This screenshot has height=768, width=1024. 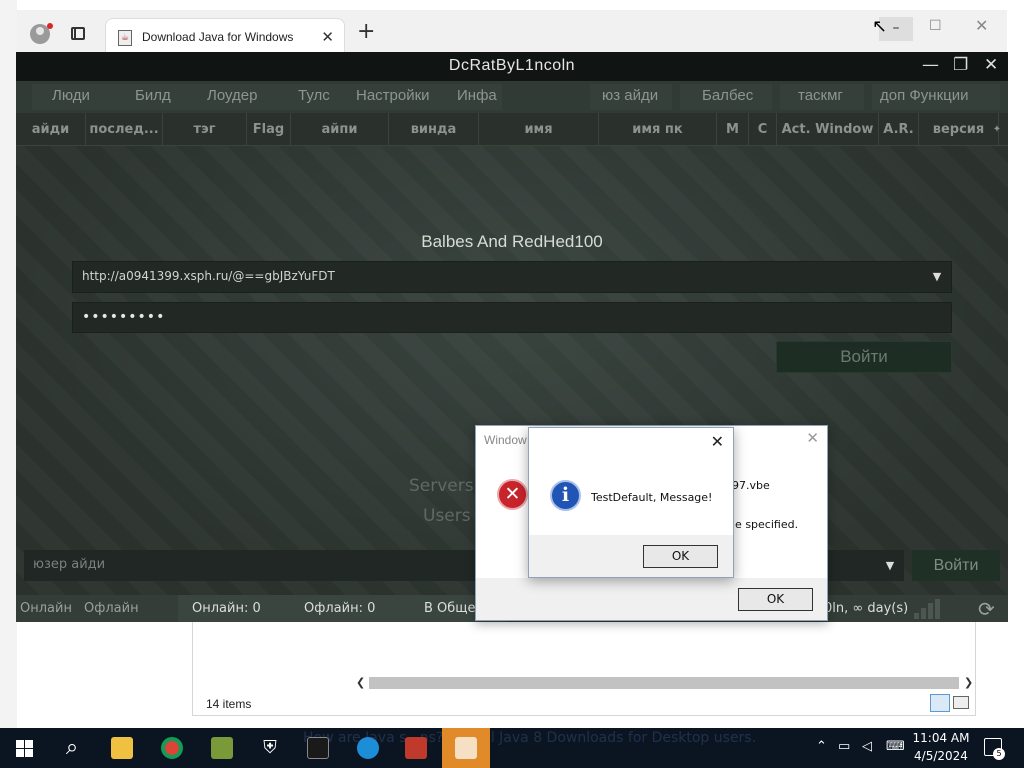 What do you see at coordinates (229, 704) in the screenshot?
I see `items-count: 14 items` at bounding box center [229, 704].